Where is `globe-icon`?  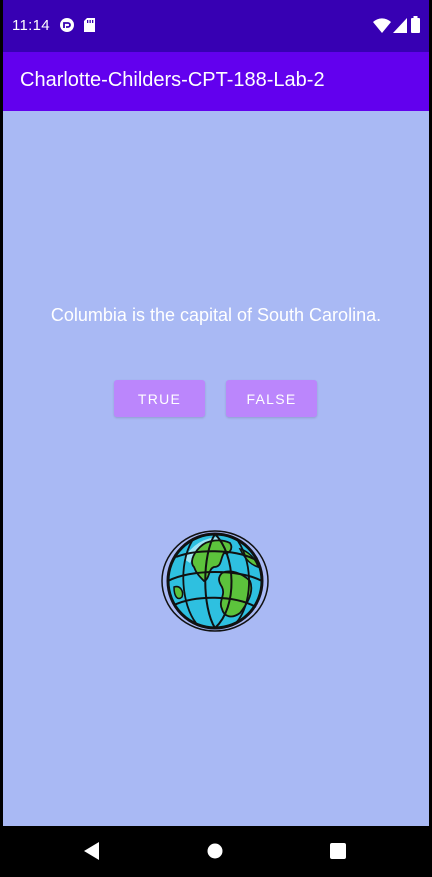
globe-icon is located at coordinates (215, 581).